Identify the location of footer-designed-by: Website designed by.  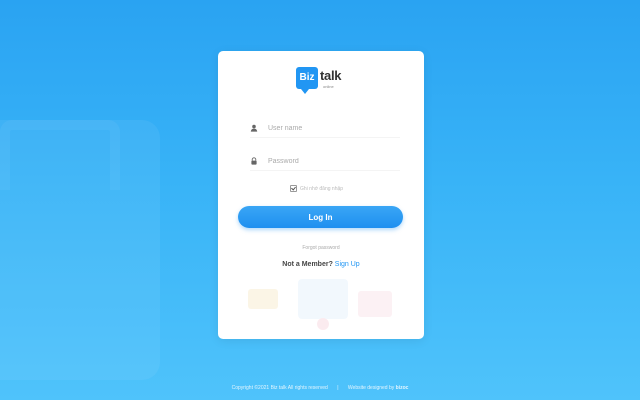
(371, 388).